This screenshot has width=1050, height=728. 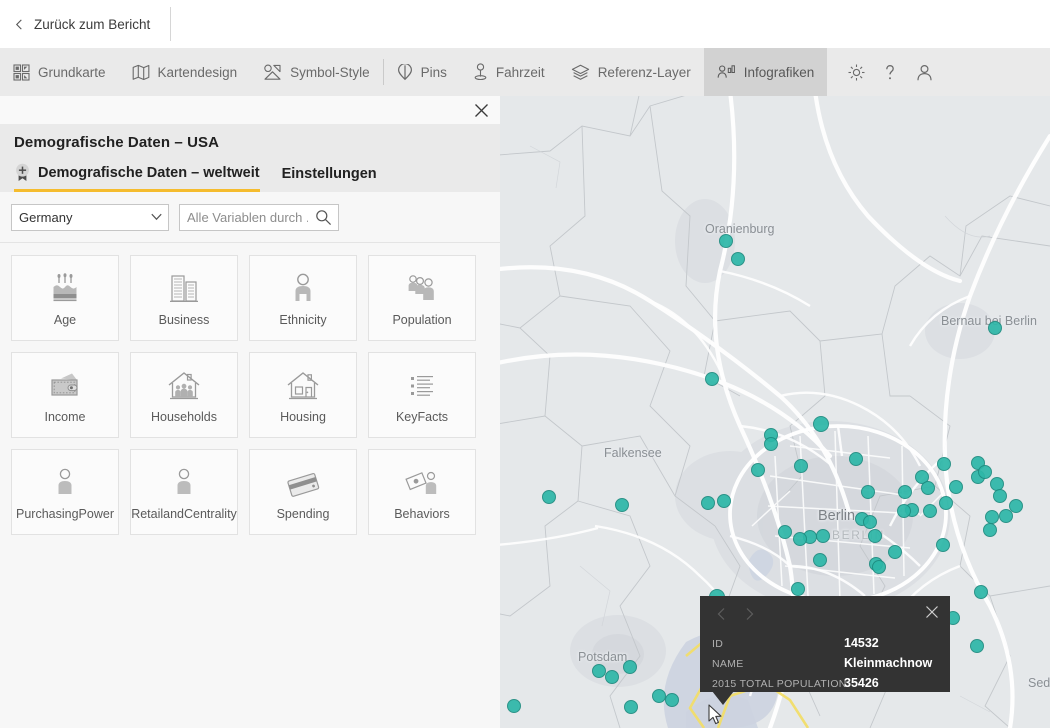 I want to click on popup-row: 2015 TOTAL POPULATION 35426, so click(x=828, y=684).